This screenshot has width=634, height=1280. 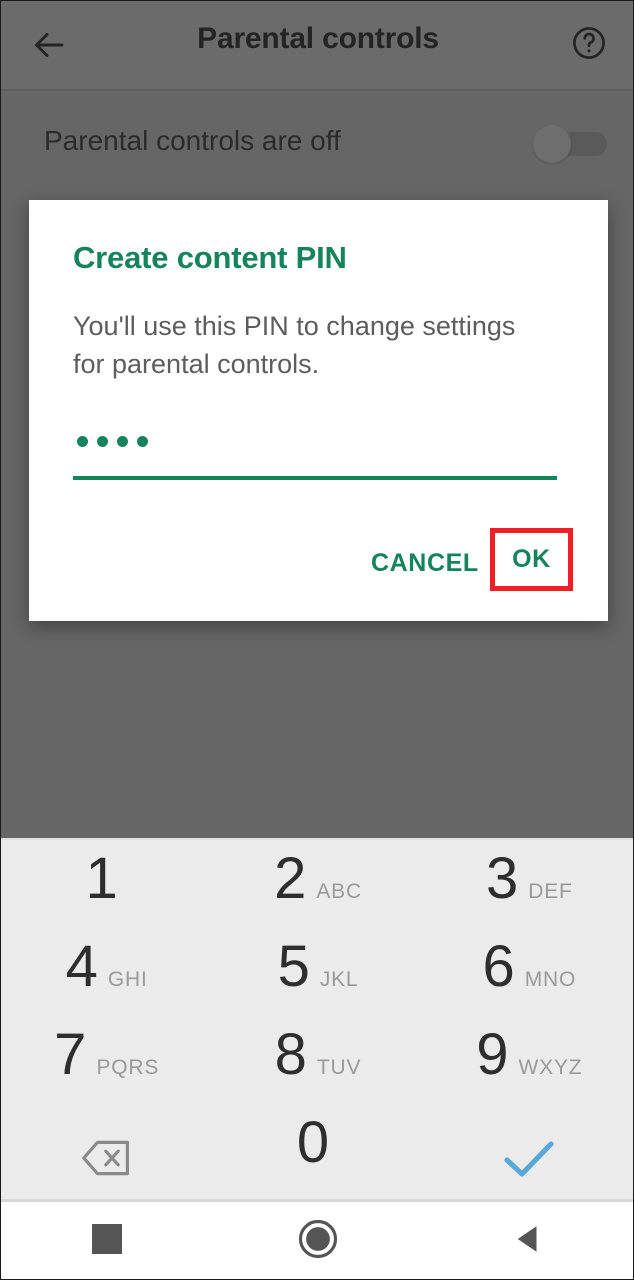 I want to click on key-8: 8 TUV, so click(x=317, y=1070).